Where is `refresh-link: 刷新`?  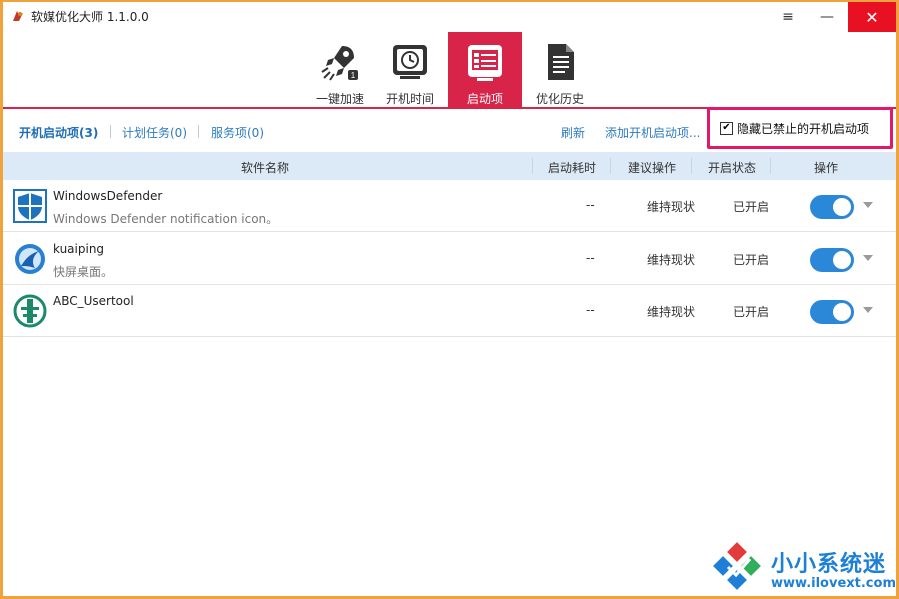 refresh-link: 刷新 is located at coordinates (573, 132).